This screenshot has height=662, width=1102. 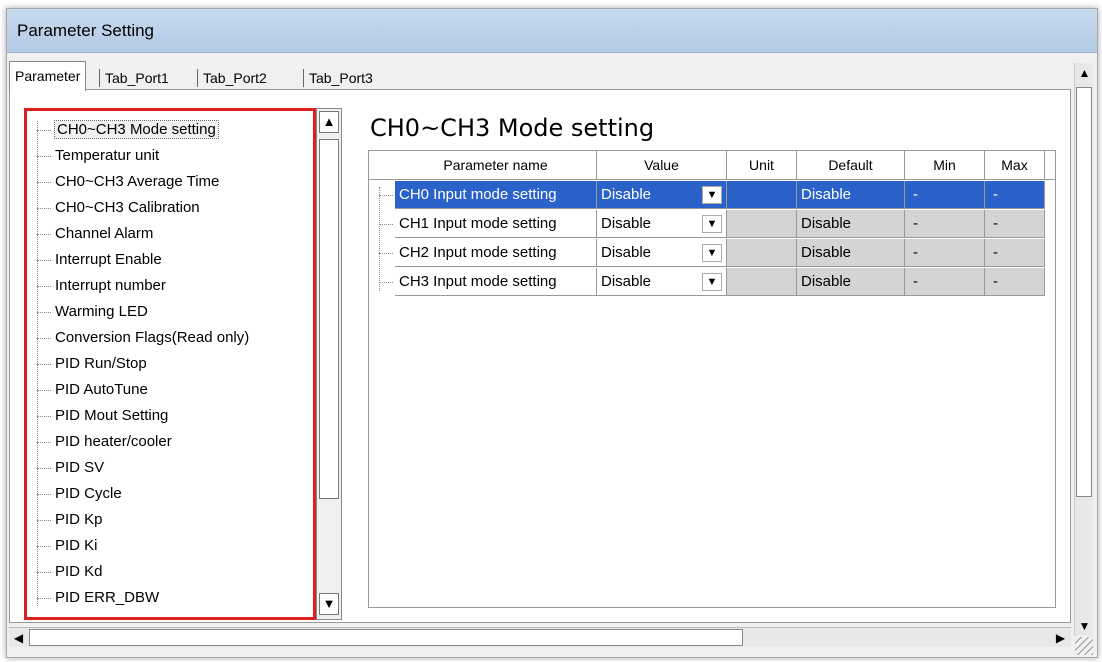 I want to click on cell-name-text: CH2 Input mode setting, so click(x=478, y=252).